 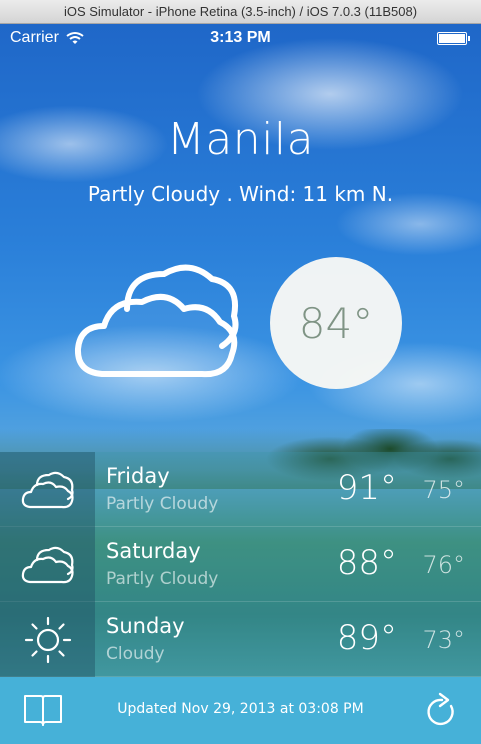 What do you see at coordinates (240, 194) in the screenshot?
I see `current-conditions: Partly Cloudy . Wind: 11 km N.` at bounding box center [240, 194].